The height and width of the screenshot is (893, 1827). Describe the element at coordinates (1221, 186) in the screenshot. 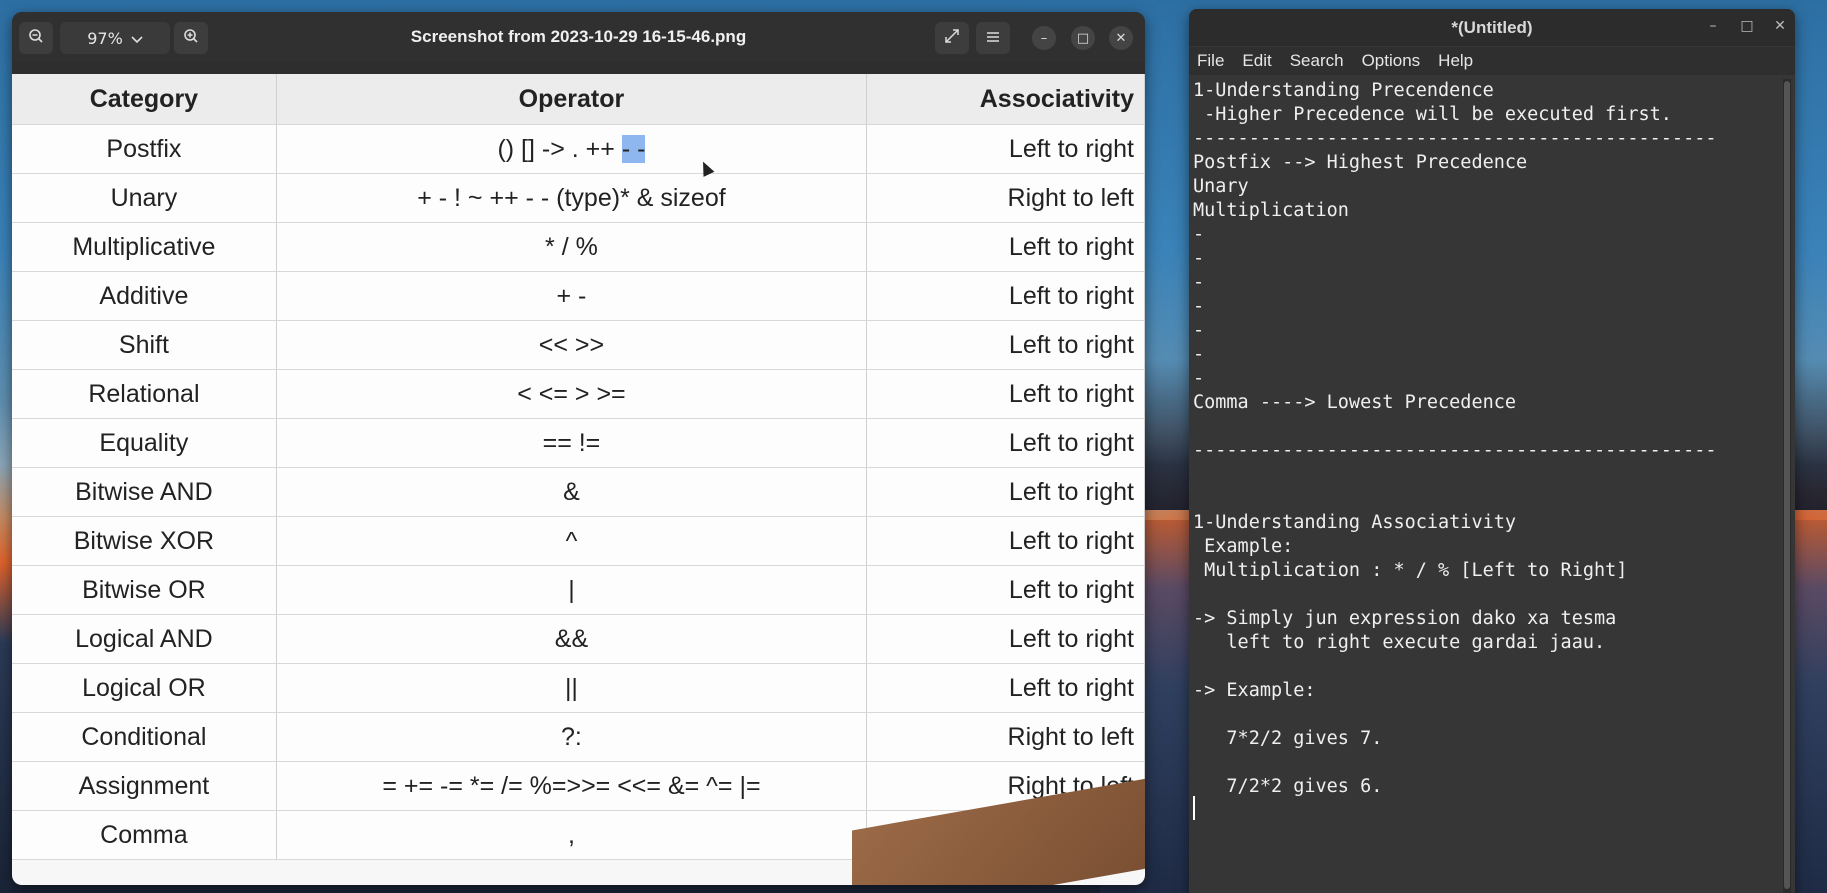

I see `editor-line: Unary` at that location.